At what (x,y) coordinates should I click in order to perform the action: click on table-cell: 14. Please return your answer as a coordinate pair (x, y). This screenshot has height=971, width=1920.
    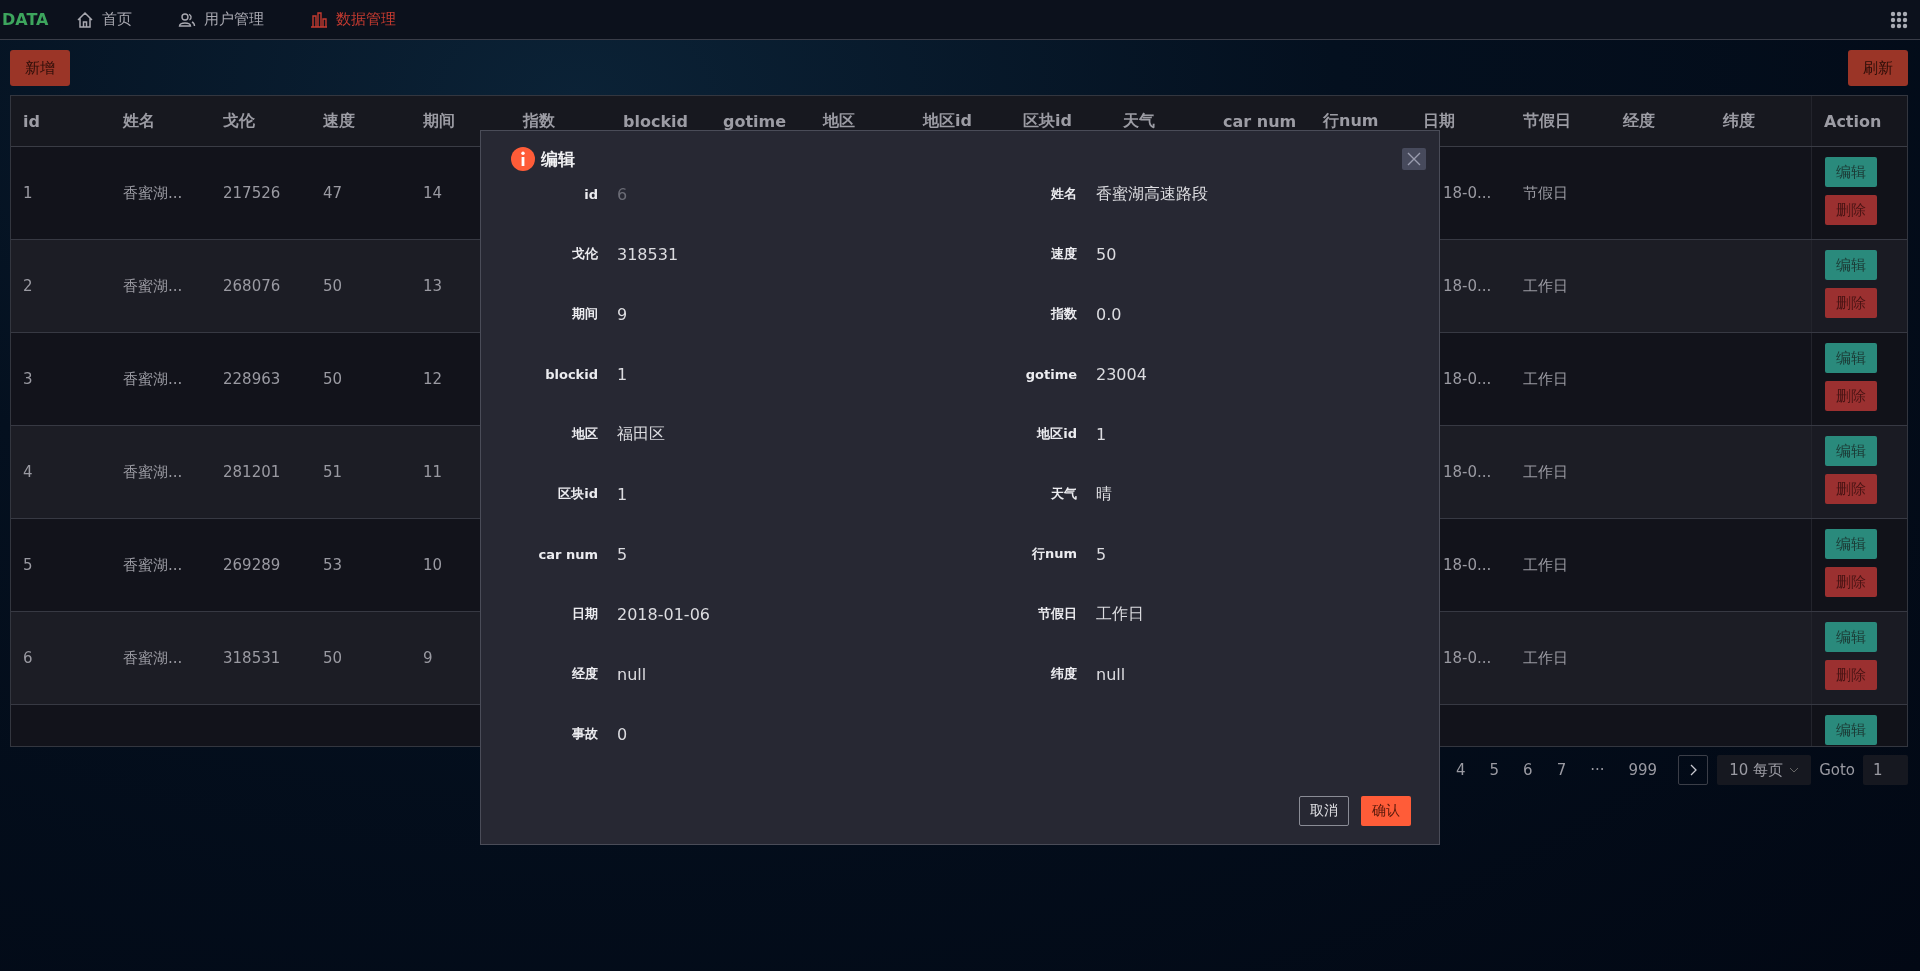
    Looking at the image, I should click on (433, 193).